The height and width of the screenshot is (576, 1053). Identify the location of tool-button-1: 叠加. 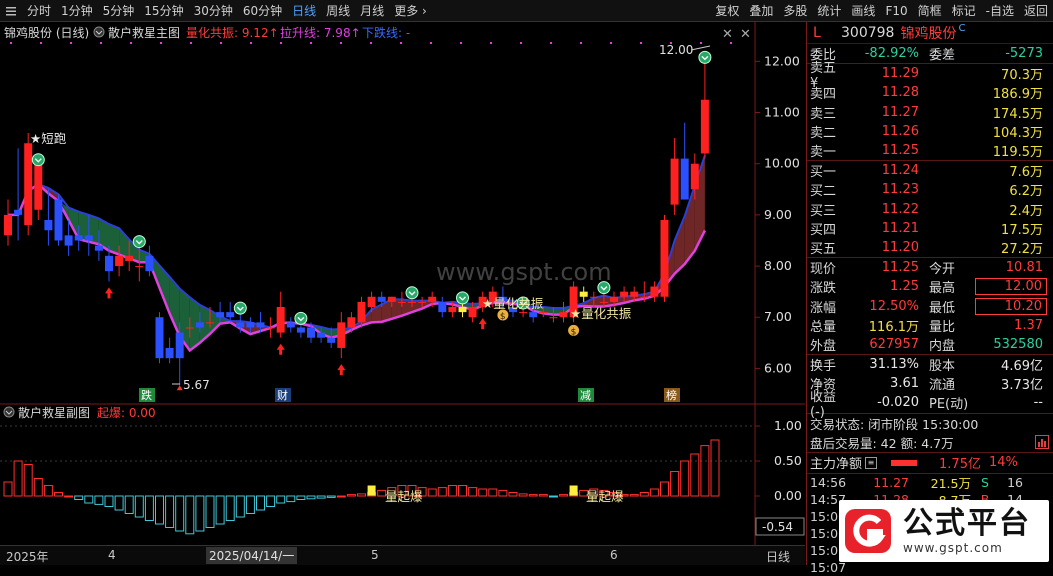
(761, 11).